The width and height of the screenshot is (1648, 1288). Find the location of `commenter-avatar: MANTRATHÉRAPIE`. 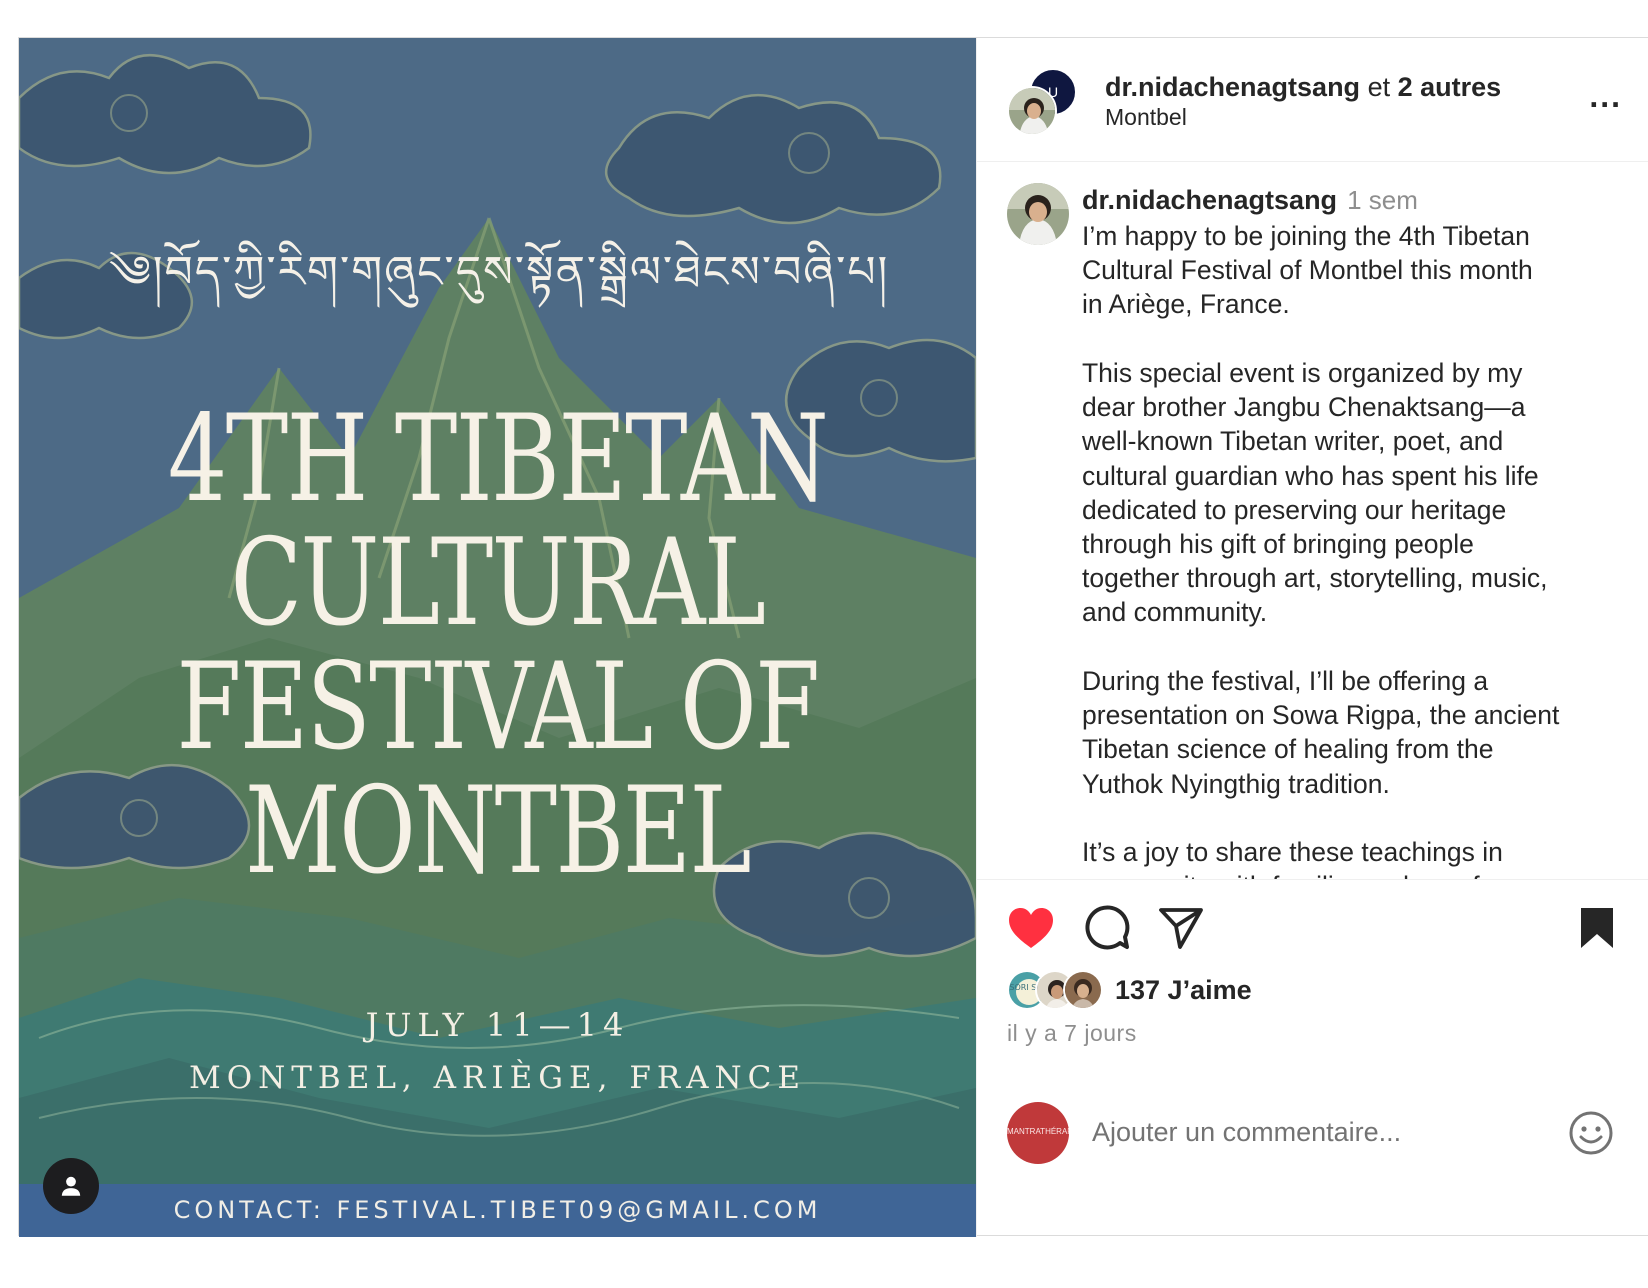

commenter-avatar: MANTRATHÉRAPIE is located at coordinates (1038, 1133).